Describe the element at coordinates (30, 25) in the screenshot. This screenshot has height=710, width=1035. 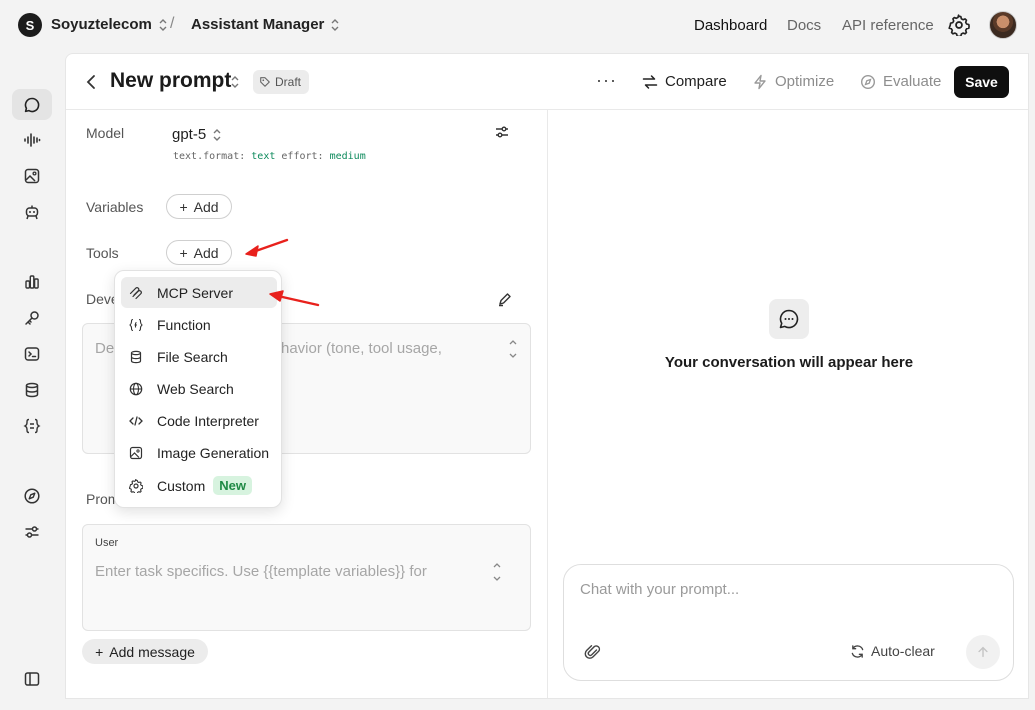
I see `org-avatar: S` at that location.